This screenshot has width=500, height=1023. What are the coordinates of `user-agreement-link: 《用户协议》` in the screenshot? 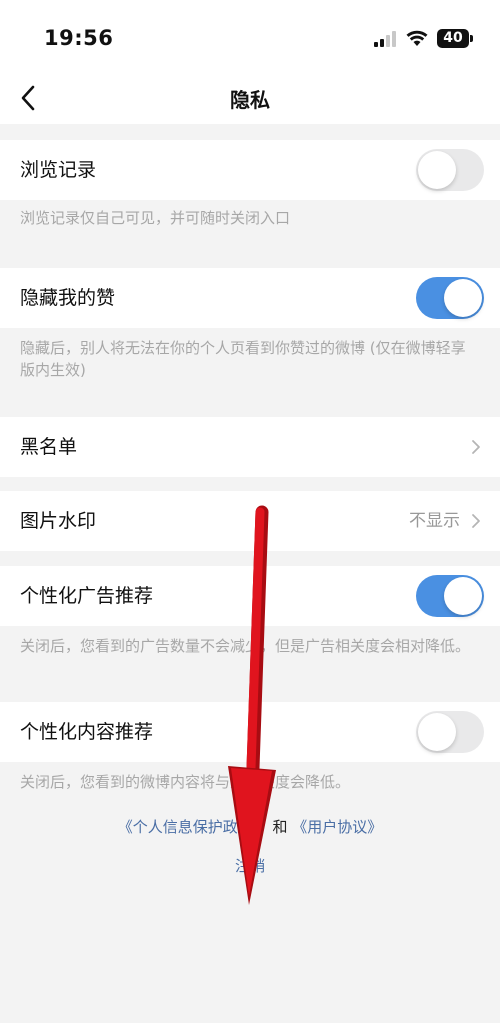 It's located at (337, 827).